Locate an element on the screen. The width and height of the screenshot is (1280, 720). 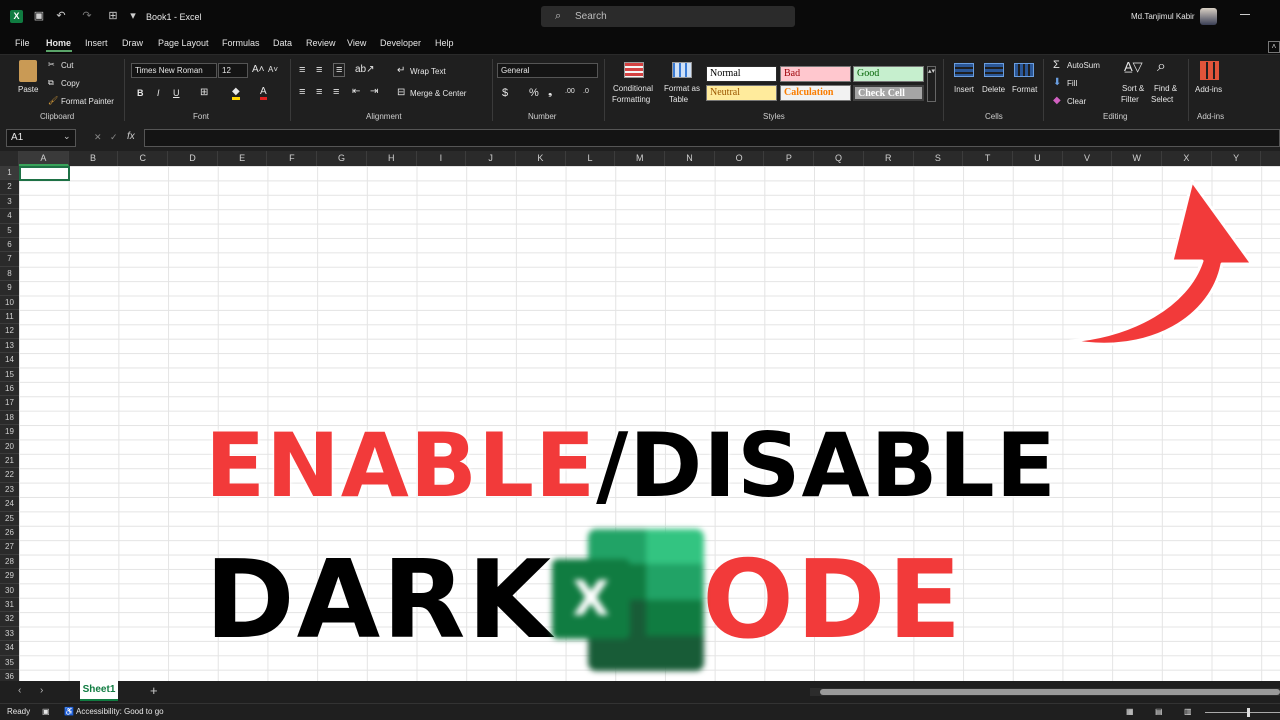
row-header-32: 32 is located at coordinates (9, 619).